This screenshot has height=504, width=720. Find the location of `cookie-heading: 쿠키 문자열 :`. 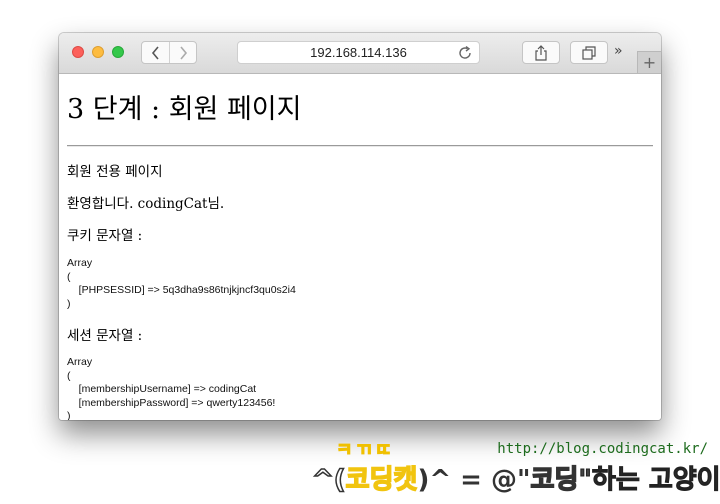

cookie-heading: 쿠키 문자열 : is located at coordinates (105, 236).